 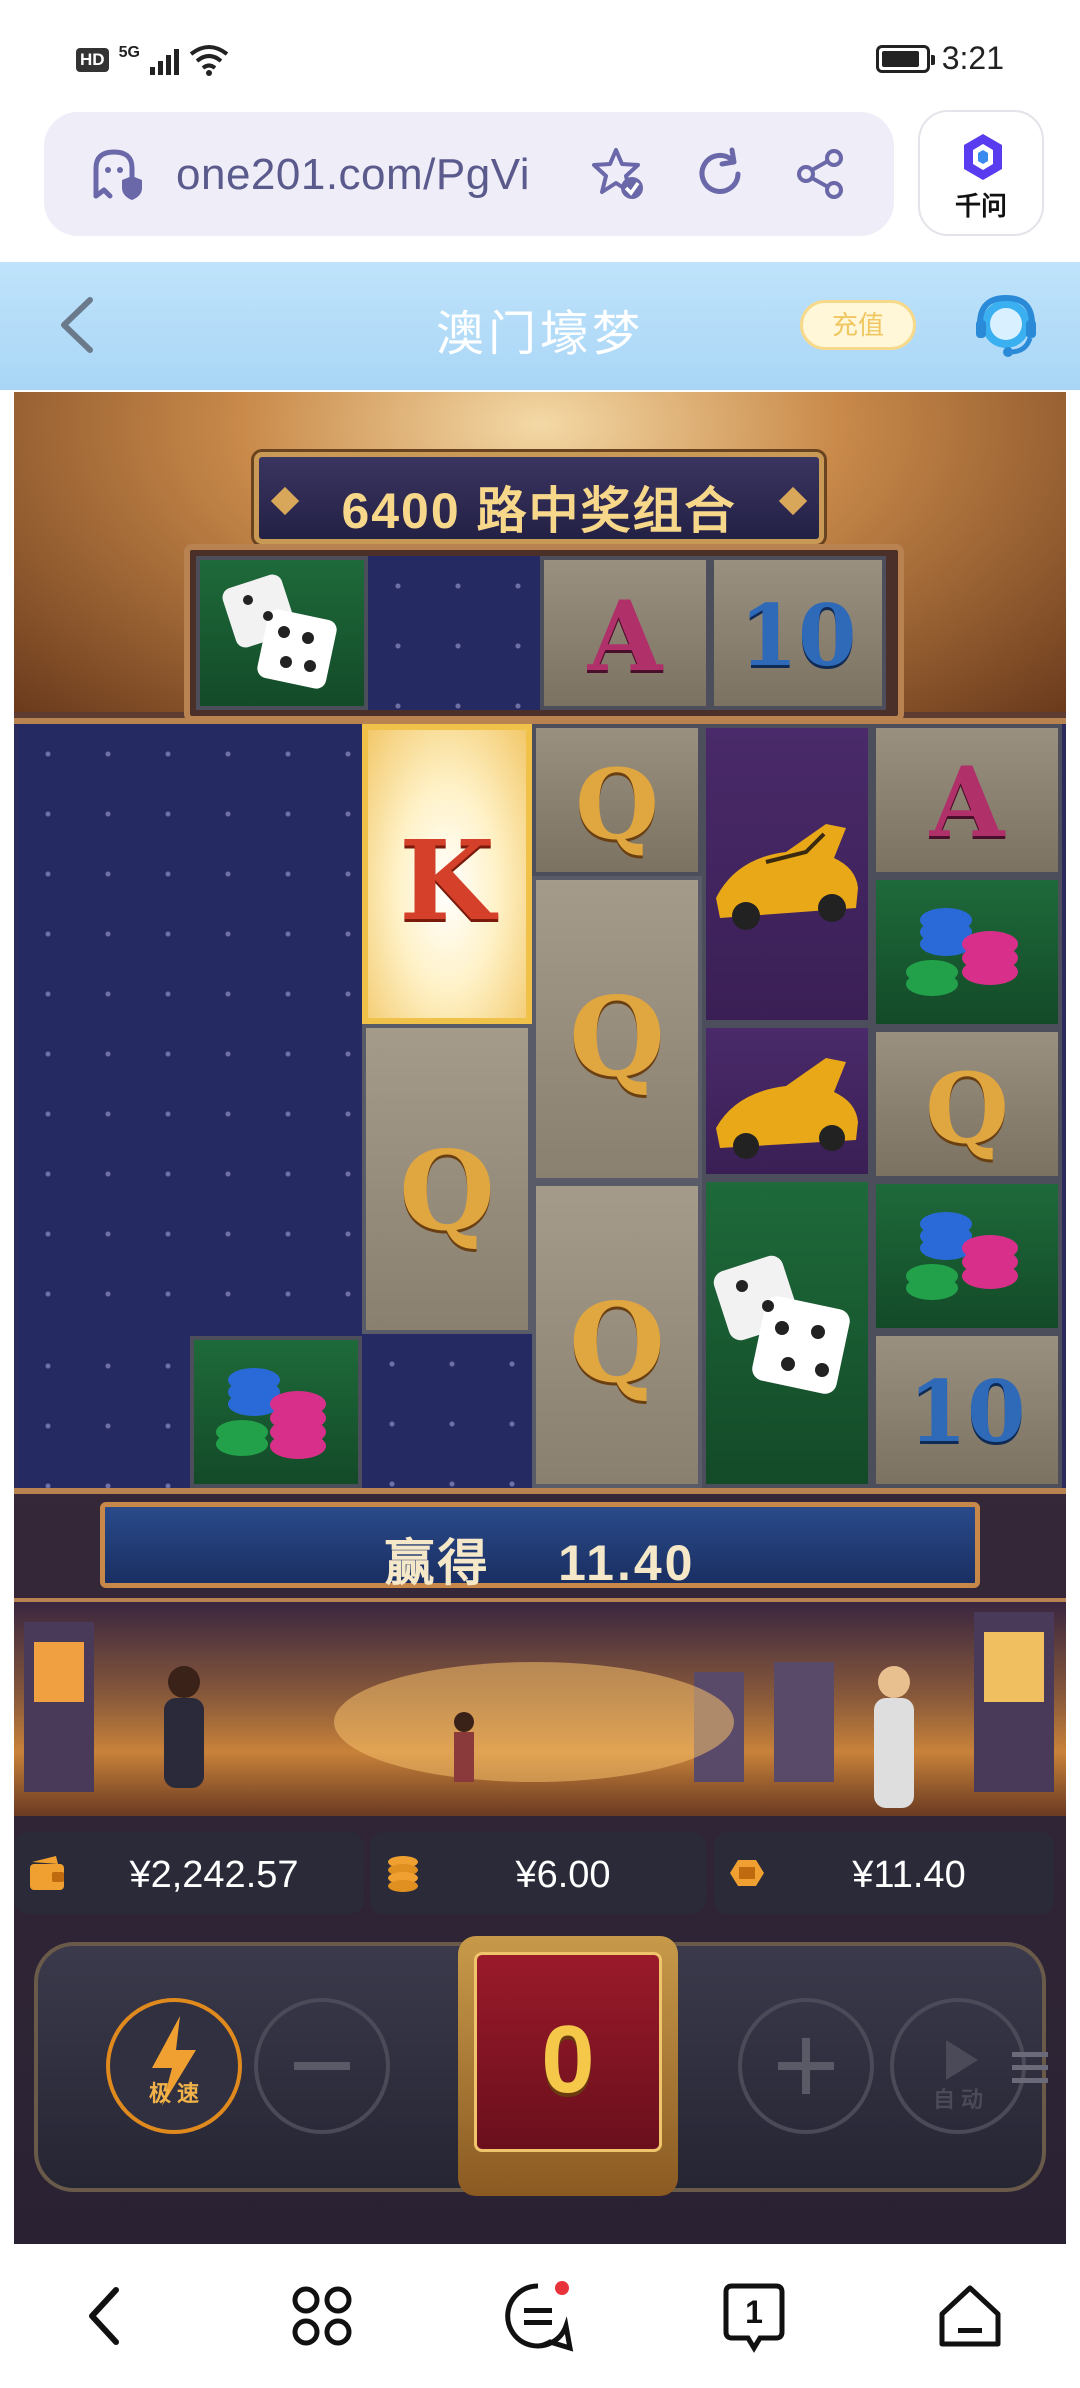 I want to click on bet-box: ¥6.00, so click(x=538, y=1873).